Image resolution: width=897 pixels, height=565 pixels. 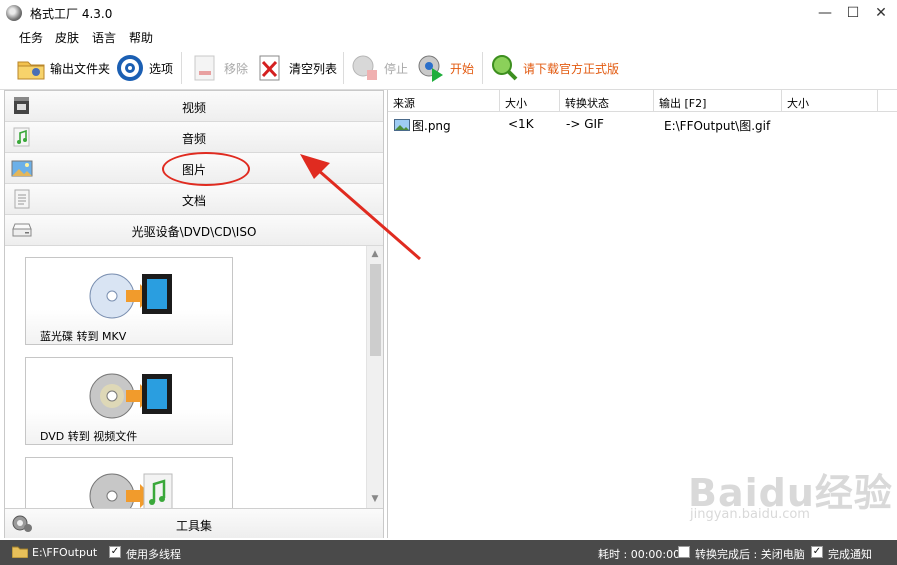 I want to click on title-bar: 格式工厂 4.3.0 — ☐ ✕, so click(x=448, y=13).